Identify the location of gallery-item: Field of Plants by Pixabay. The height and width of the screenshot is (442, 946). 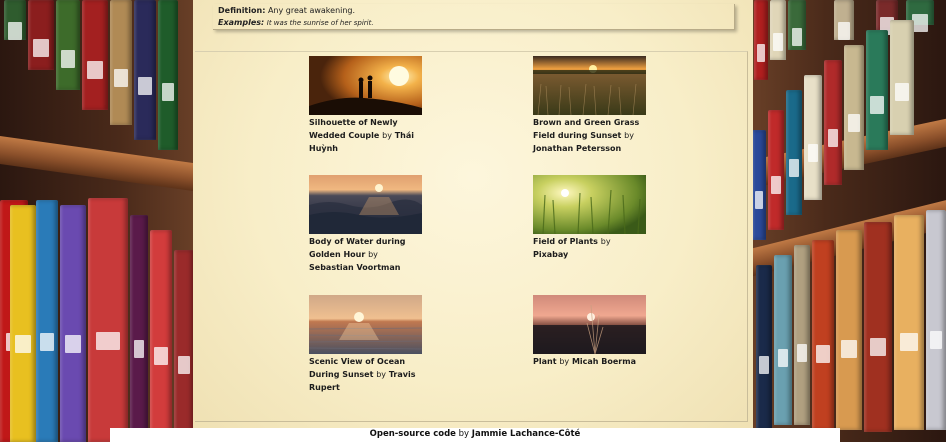
(590, 218).